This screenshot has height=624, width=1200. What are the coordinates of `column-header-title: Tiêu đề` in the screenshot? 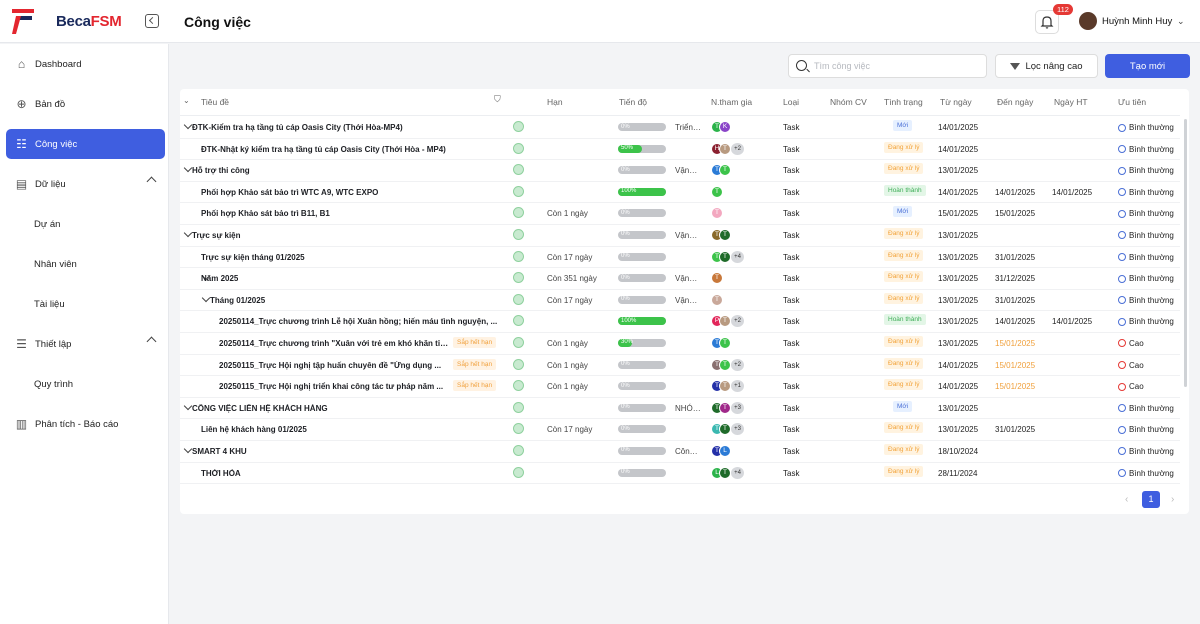 It's located at (215, 102).